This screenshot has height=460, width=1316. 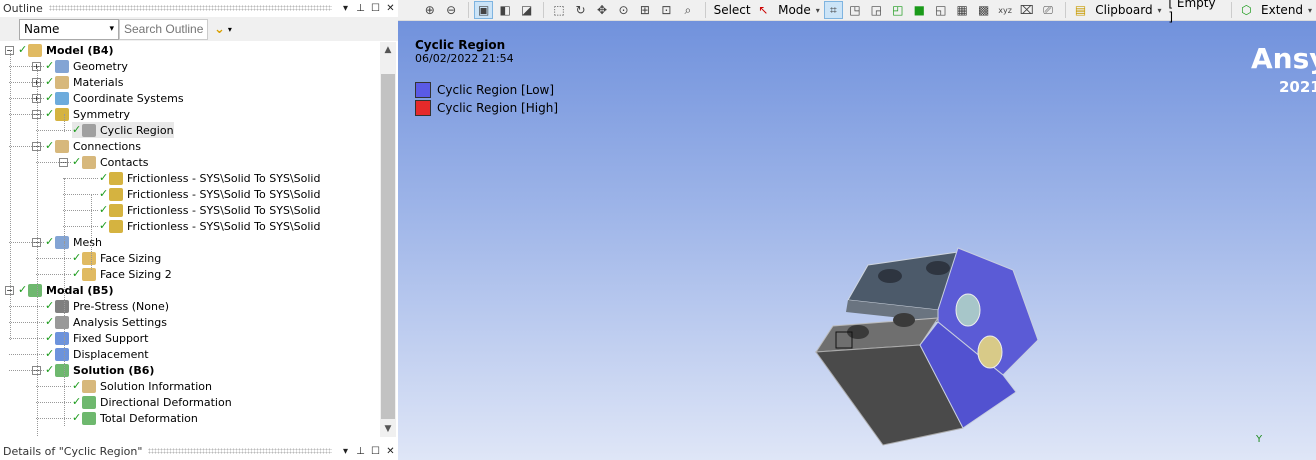 What do you see at coordinates (1026, 10) in the screenshot?
I see `node-id-icon: ⌧` at bounding box center [1026, 10].